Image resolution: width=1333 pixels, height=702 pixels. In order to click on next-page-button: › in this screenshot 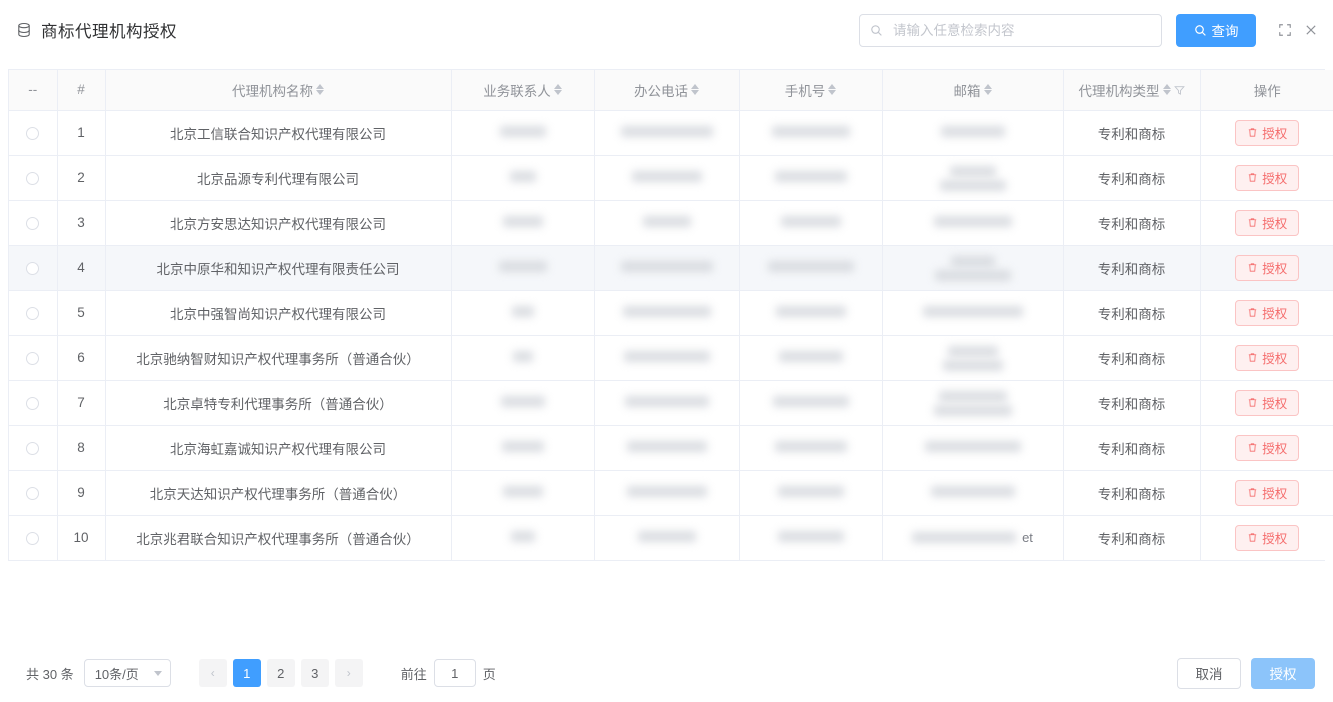, I will do `click(348, 673)`.